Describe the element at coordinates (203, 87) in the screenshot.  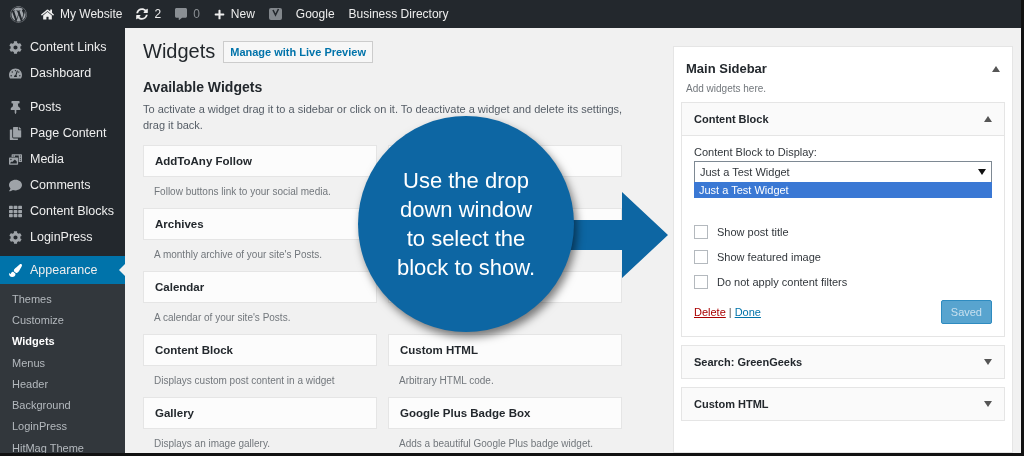
I see `section-heading: Available Widgets` at that location.